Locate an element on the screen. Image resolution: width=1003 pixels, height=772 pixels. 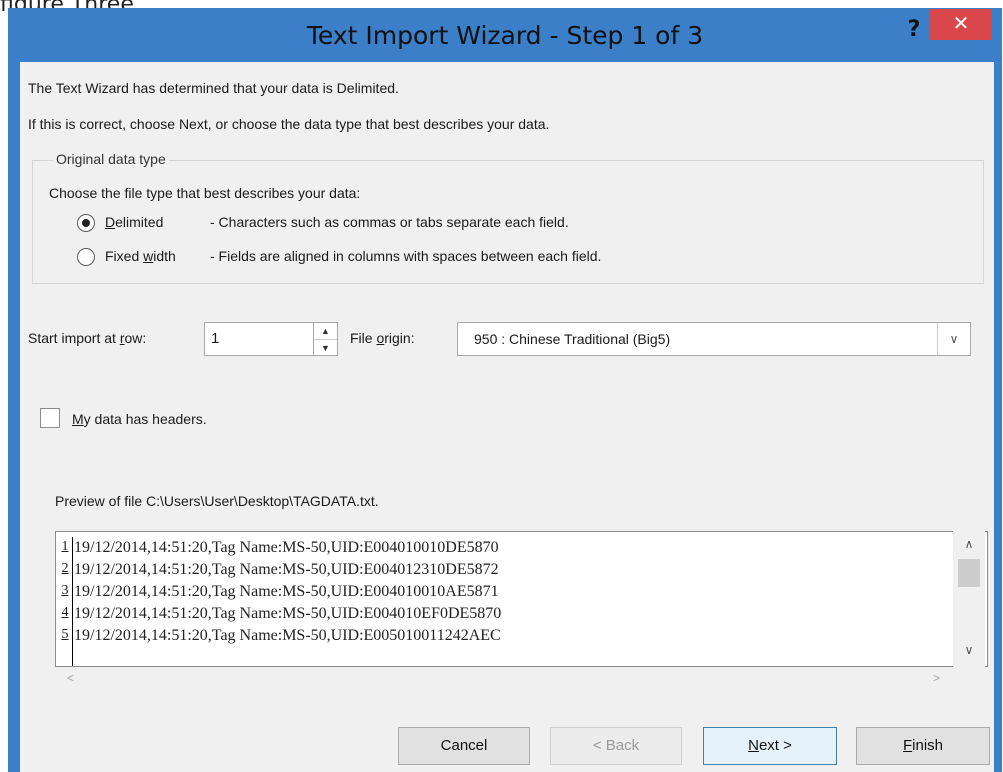
mnemonic-w: w is located at coordinates (148, 256).